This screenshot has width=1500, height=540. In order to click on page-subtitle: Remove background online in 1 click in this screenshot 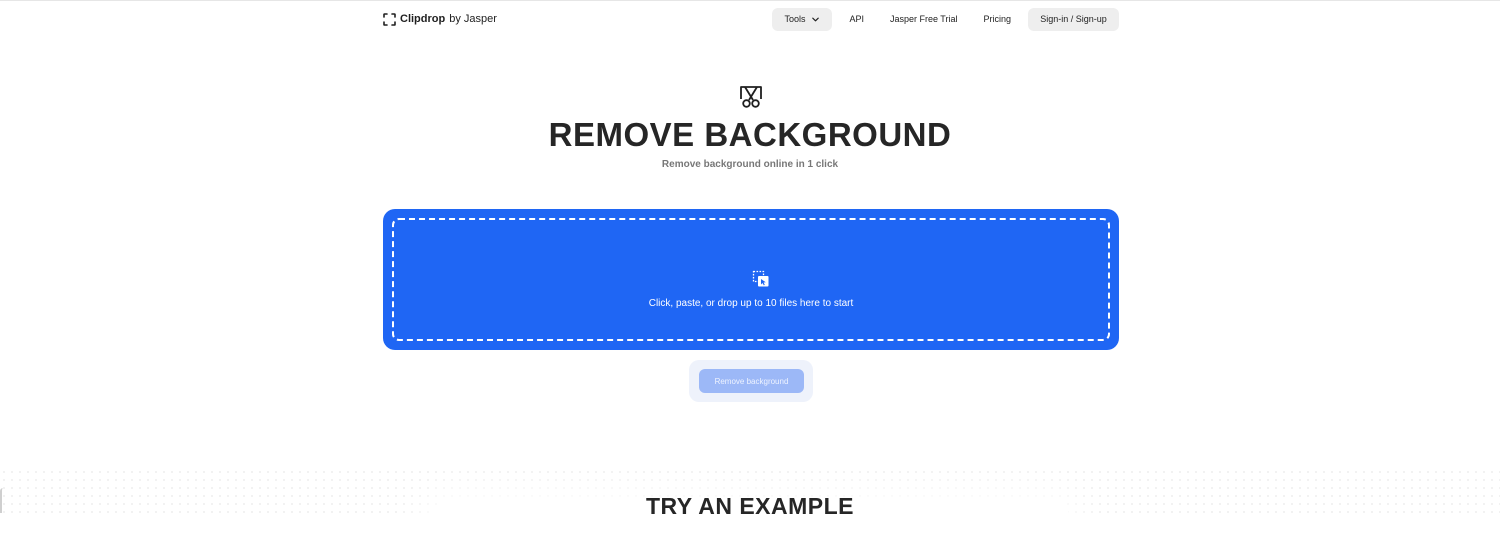, I will do `click(750, 164)`.